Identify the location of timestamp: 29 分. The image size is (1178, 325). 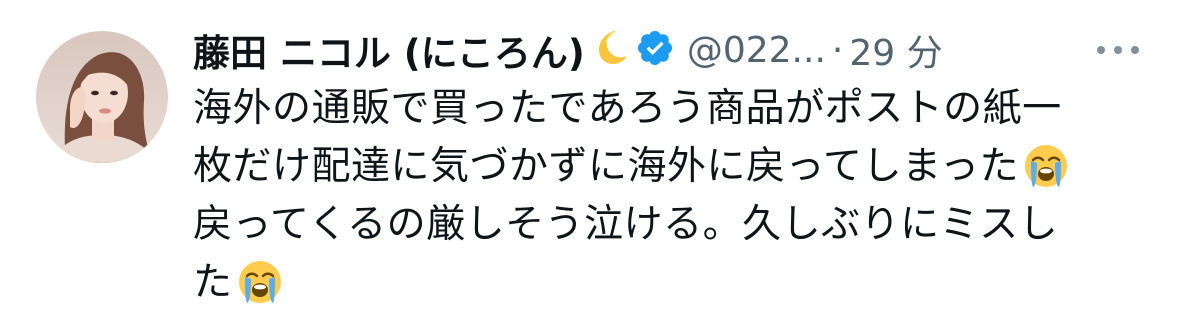
(895, 50).